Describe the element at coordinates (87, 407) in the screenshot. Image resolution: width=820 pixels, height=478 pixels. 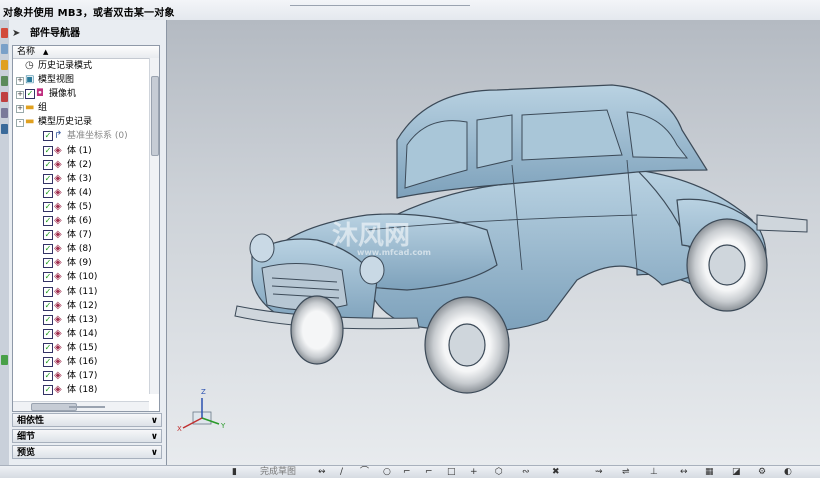
I see `panel-splitter` at that location.